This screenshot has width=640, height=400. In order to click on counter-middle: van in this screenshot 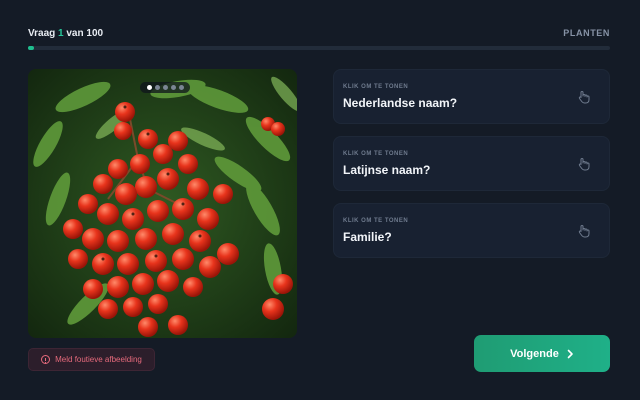, I will do `click(75, 33)`.